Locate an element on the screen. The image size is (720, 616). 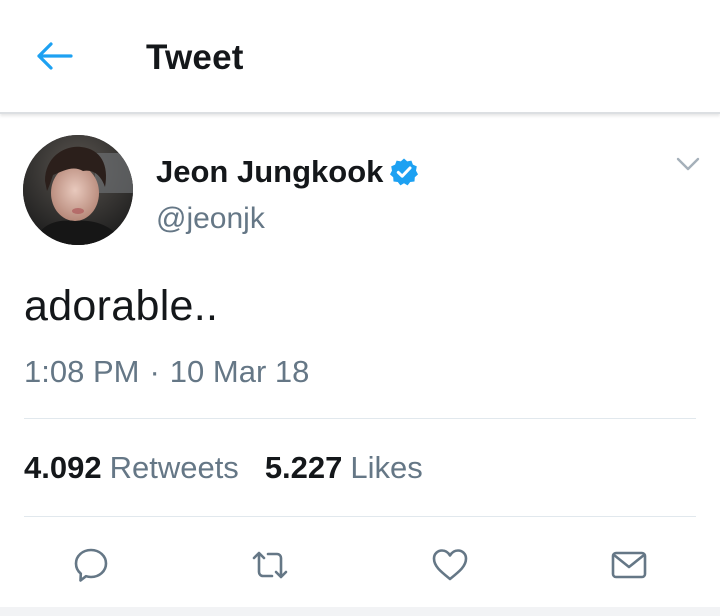
author-name: Jeon Jungkook is located at coordinates (270, 171).